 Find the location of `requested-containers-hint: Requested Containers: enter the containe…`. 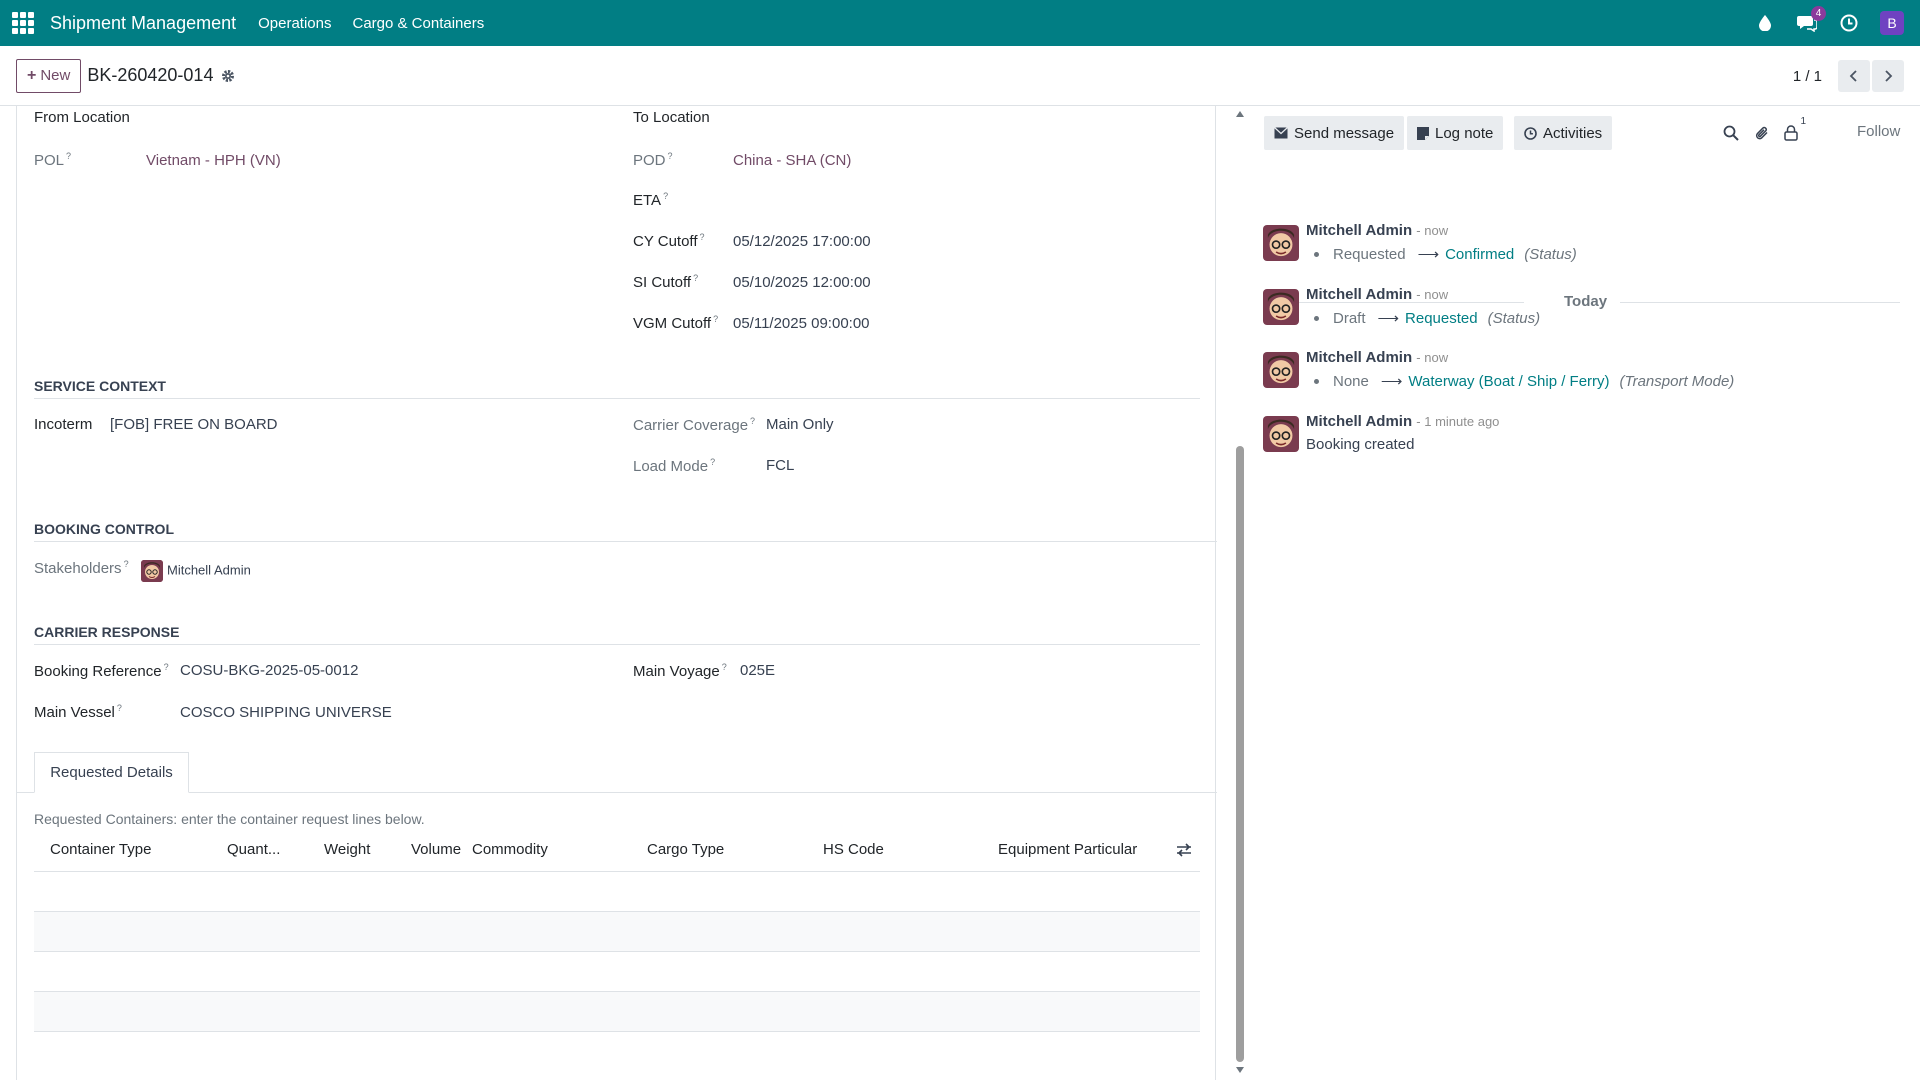

requested-containers-hint: Requested Containers: enter the containe… is located at coordinates (229, 819).